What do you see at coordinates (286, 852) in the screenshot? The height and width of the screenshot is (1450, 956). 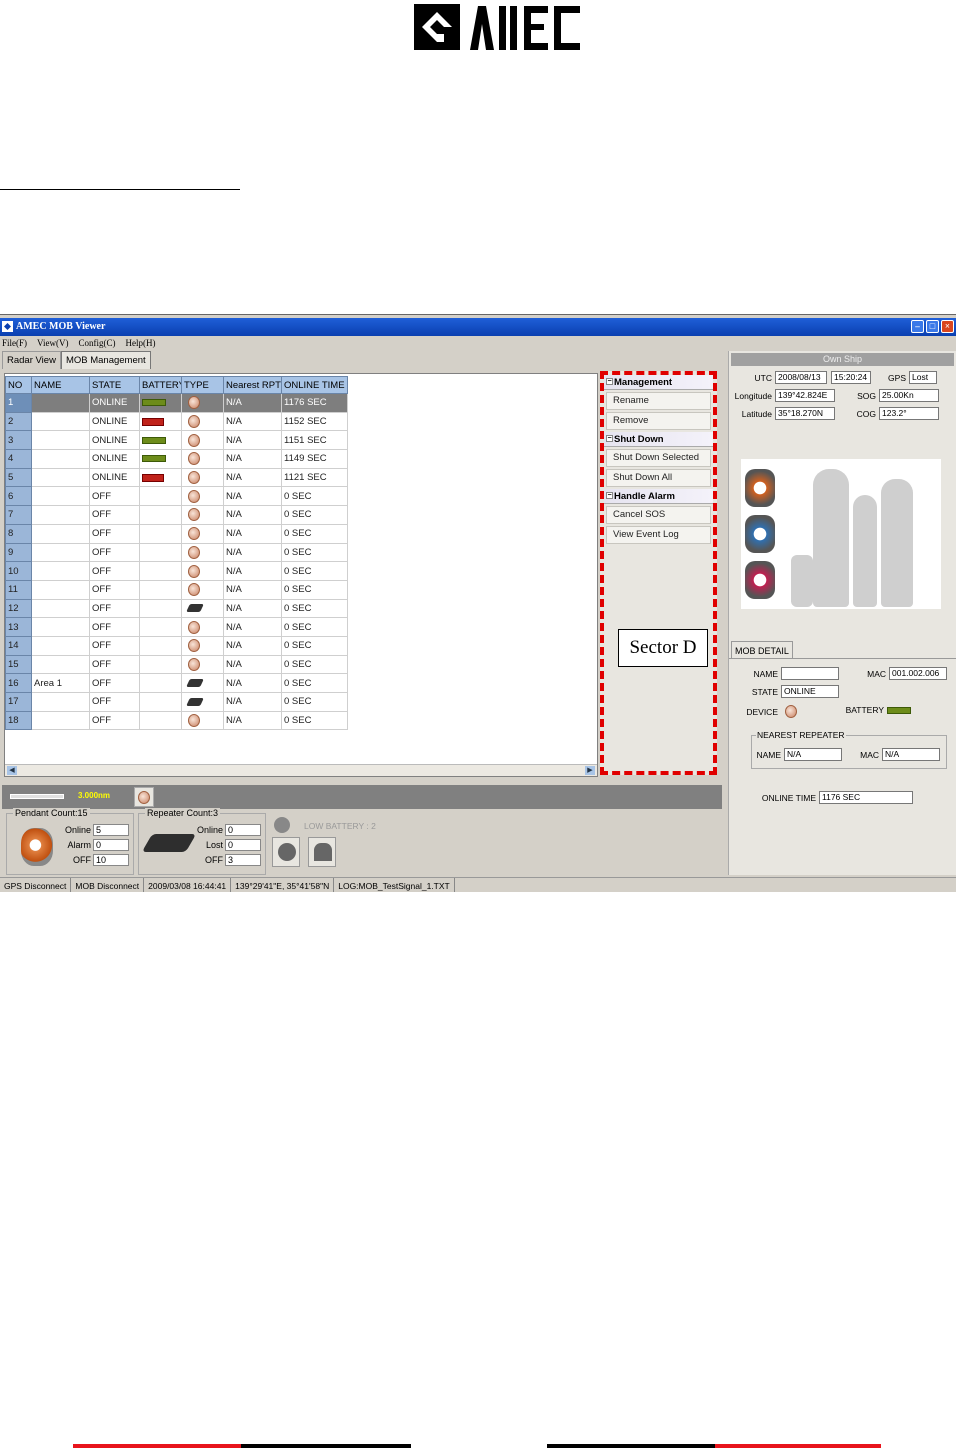 I see `speaker-button` at bounding box center [286, 852].